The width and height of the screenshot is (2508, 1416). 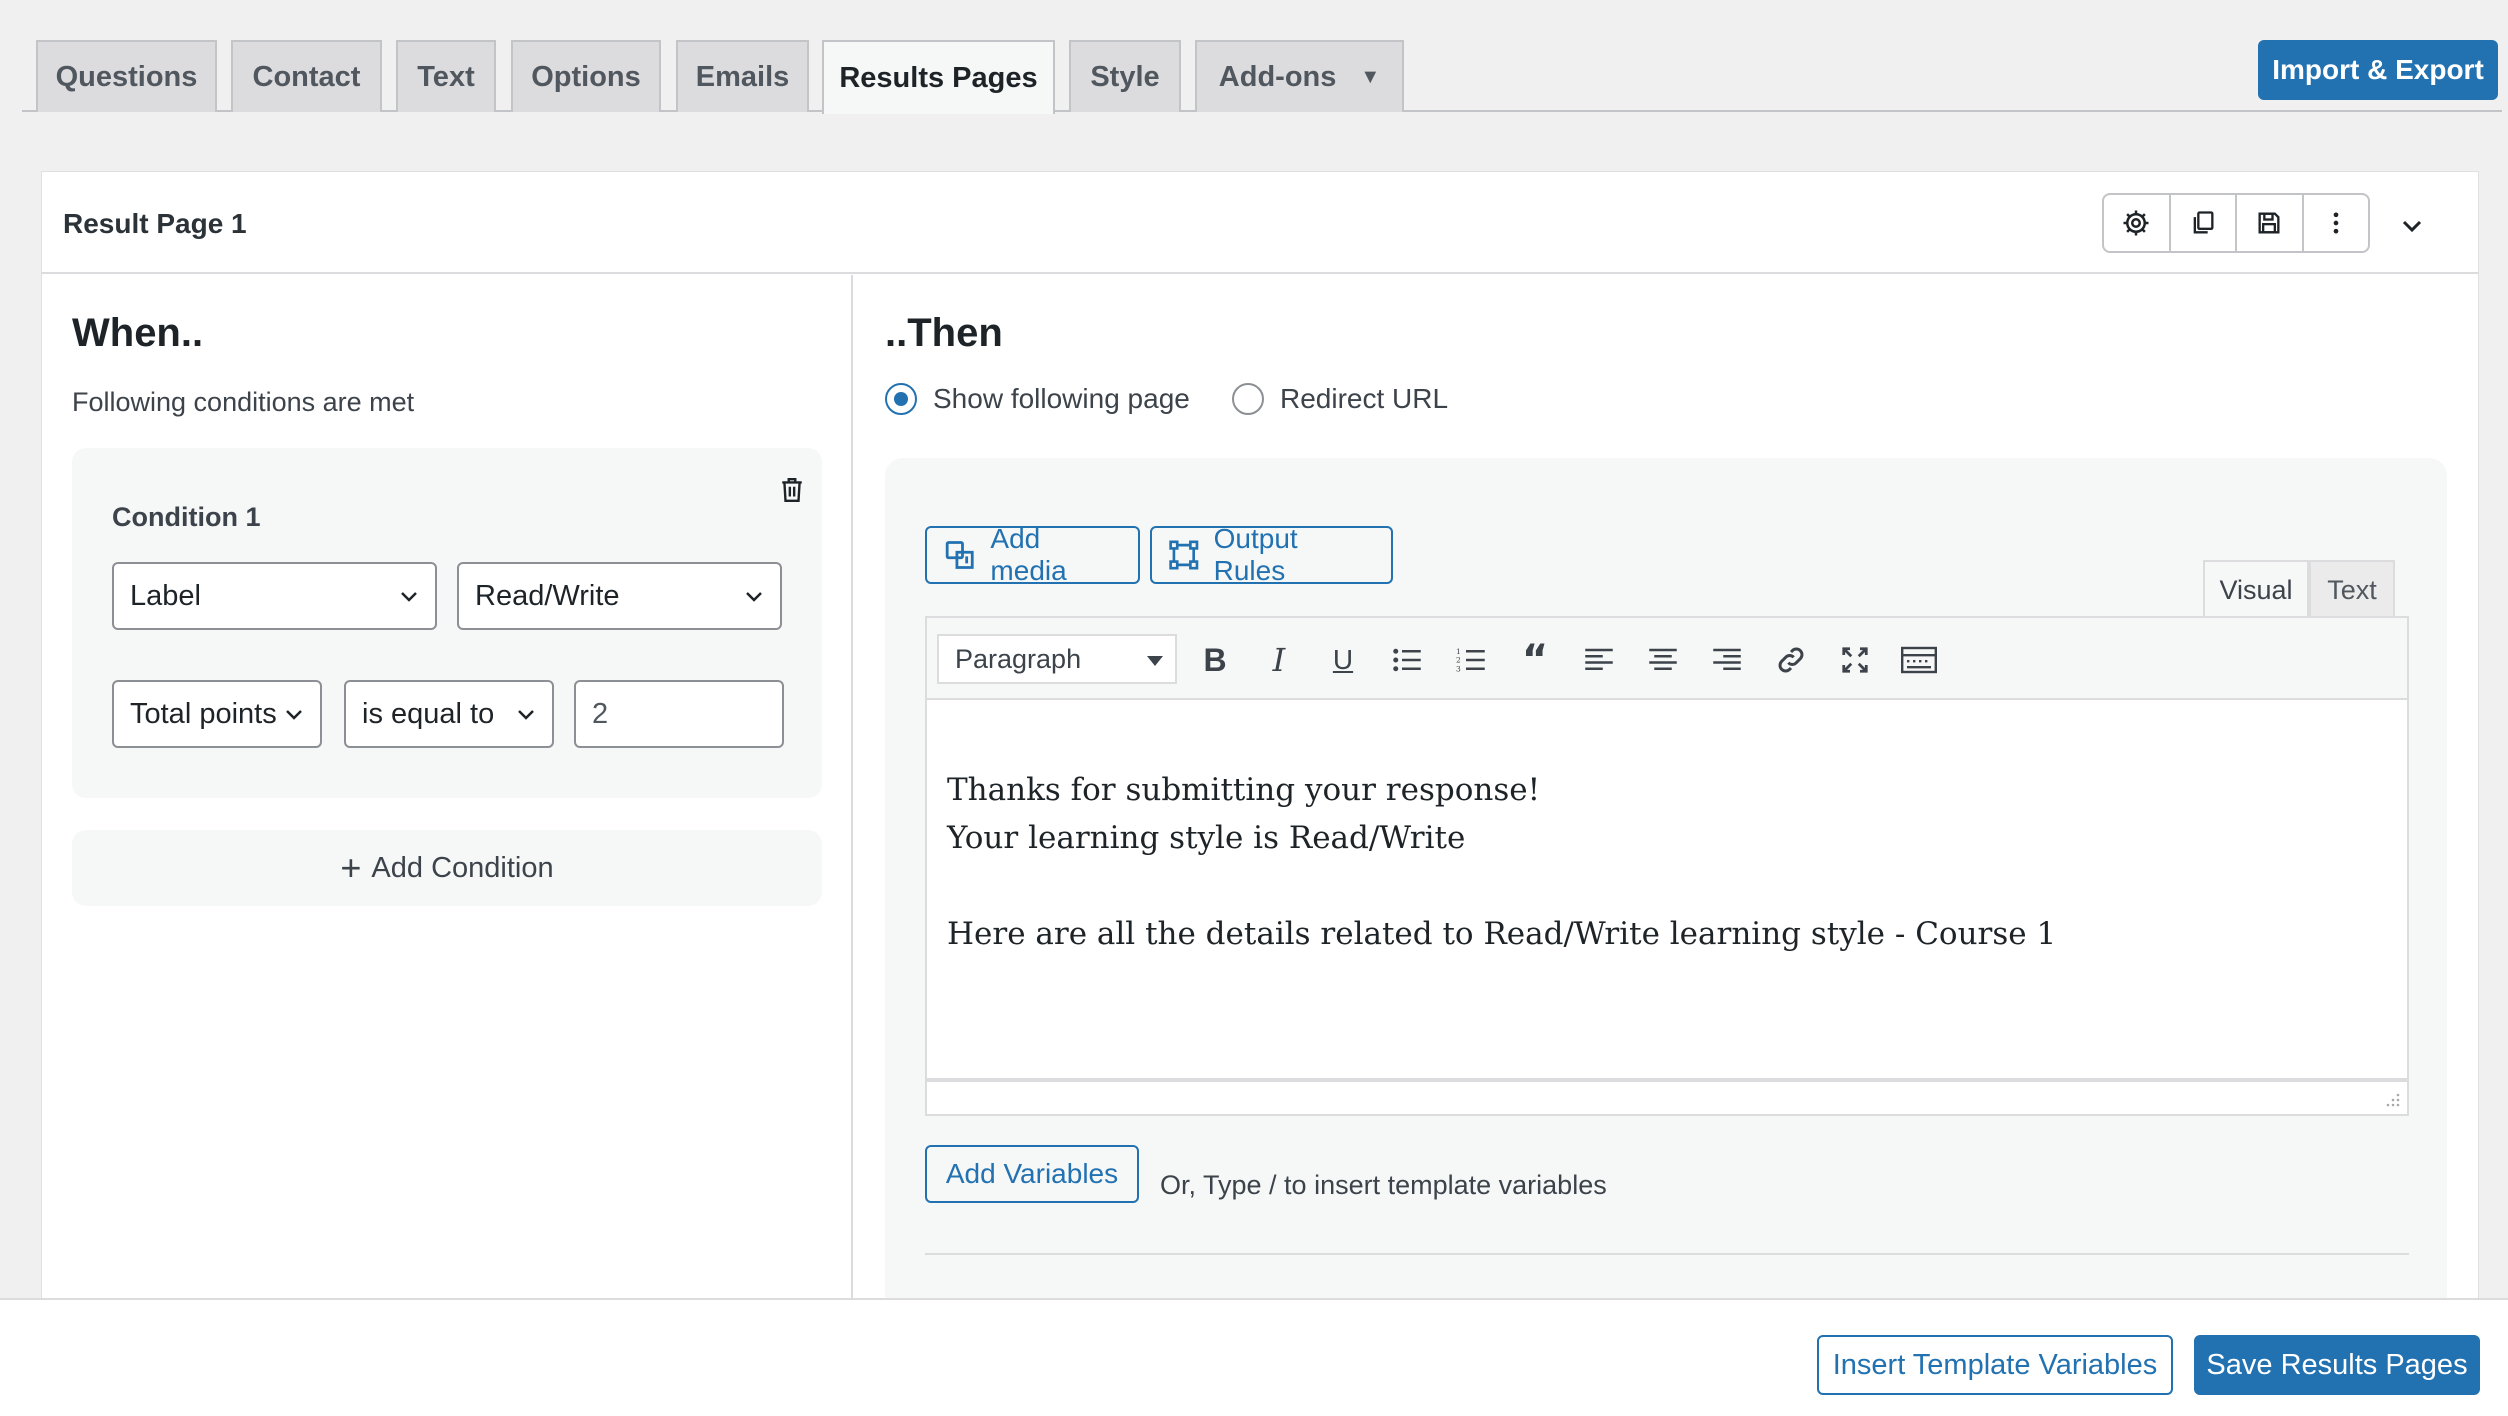 What do you see at coordinates (1535, 660) in the screenshot?
I see `blockquote-icon: “` at bounding box center [1535, 660].